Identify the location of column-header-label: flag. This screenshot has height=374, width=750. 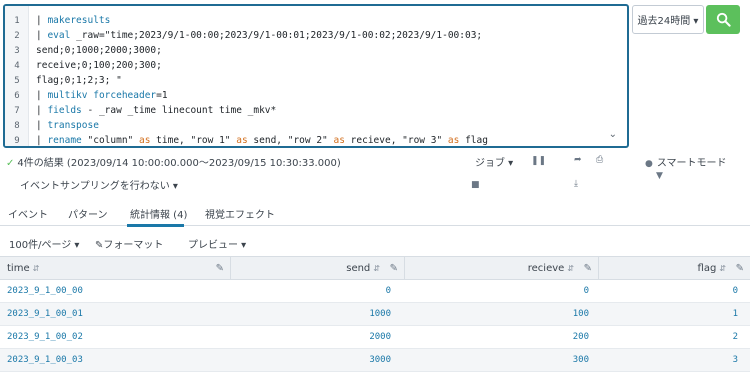
(707, 268).